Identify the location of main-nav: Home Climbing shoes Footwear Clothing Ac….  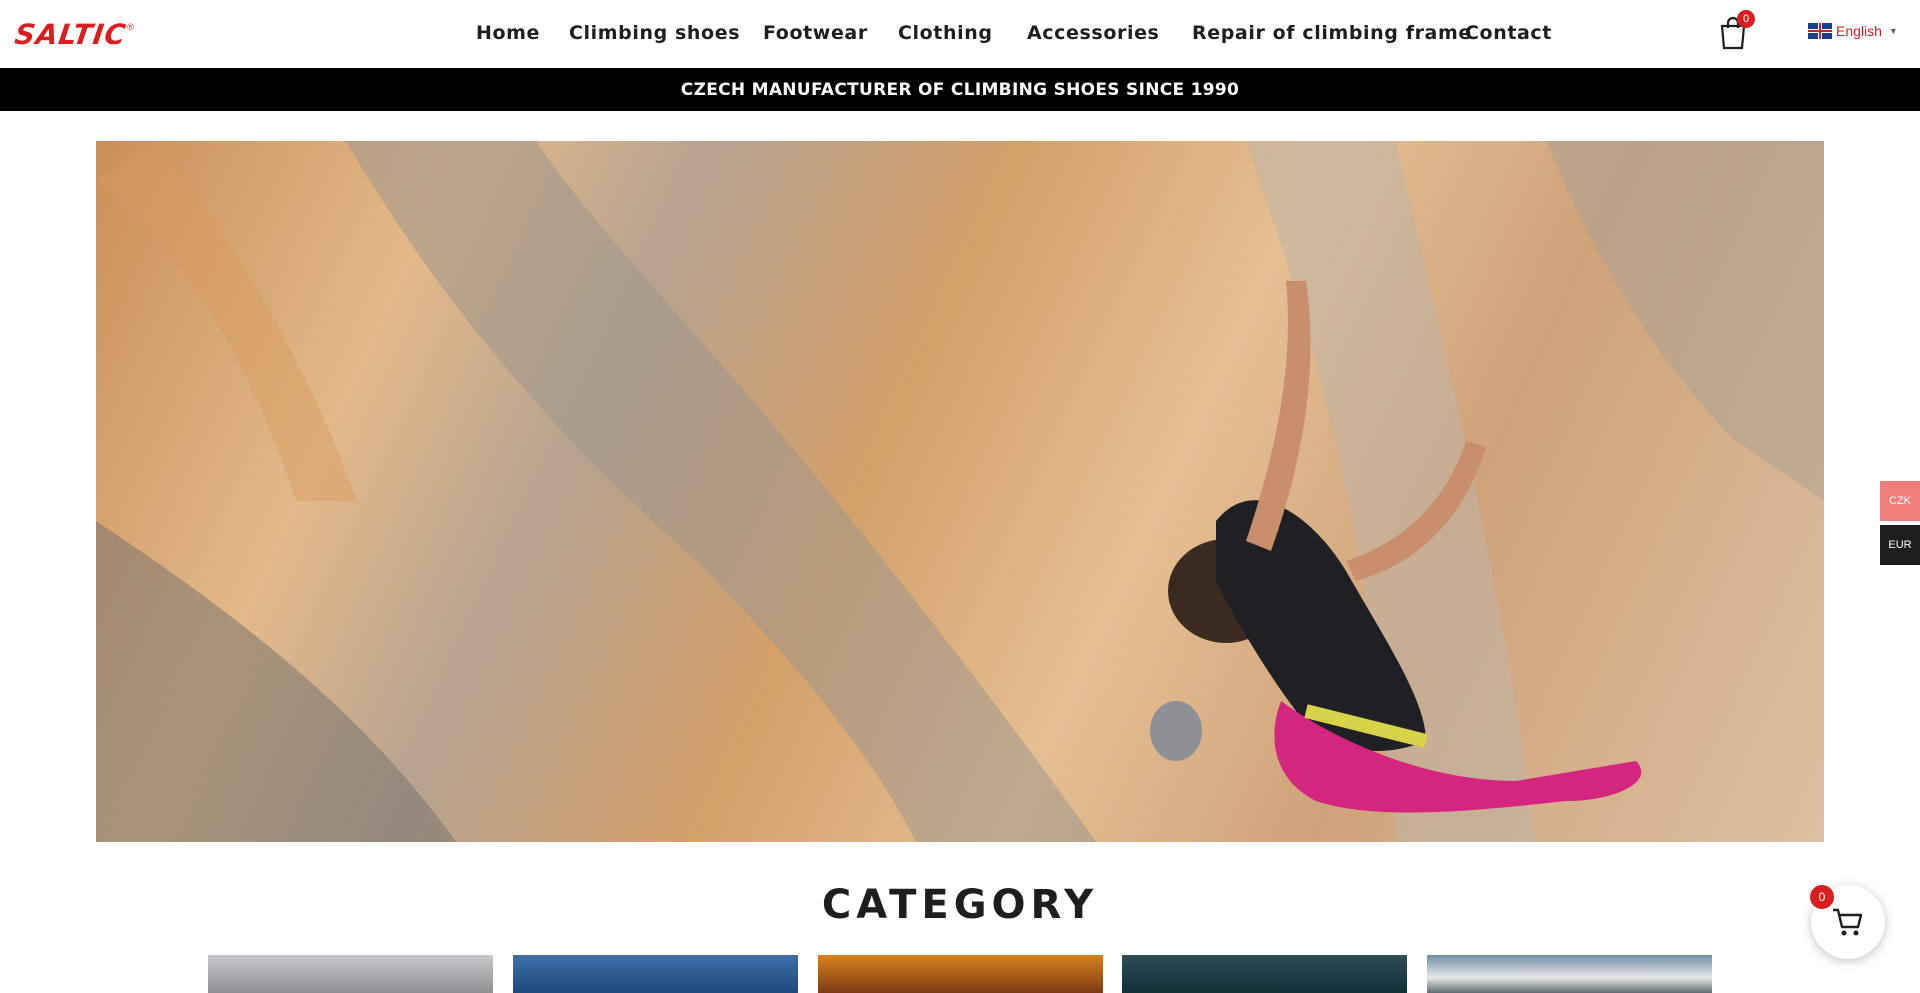
(960, 34).